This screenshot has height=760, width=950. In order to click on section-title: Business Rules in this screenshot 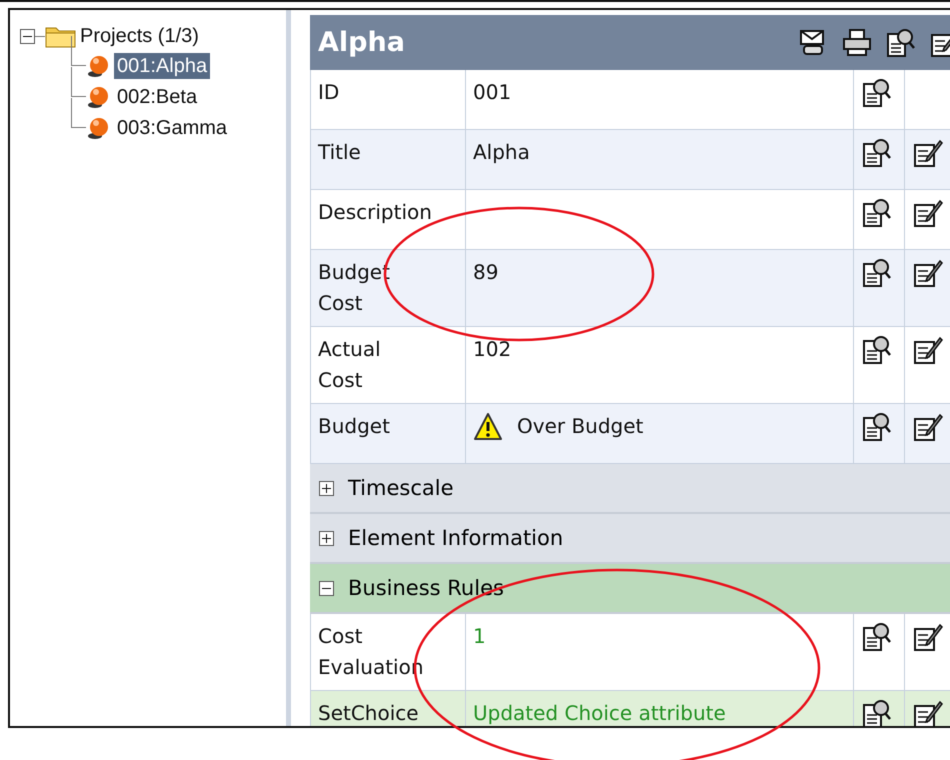, I will do `click(426, 588)`.